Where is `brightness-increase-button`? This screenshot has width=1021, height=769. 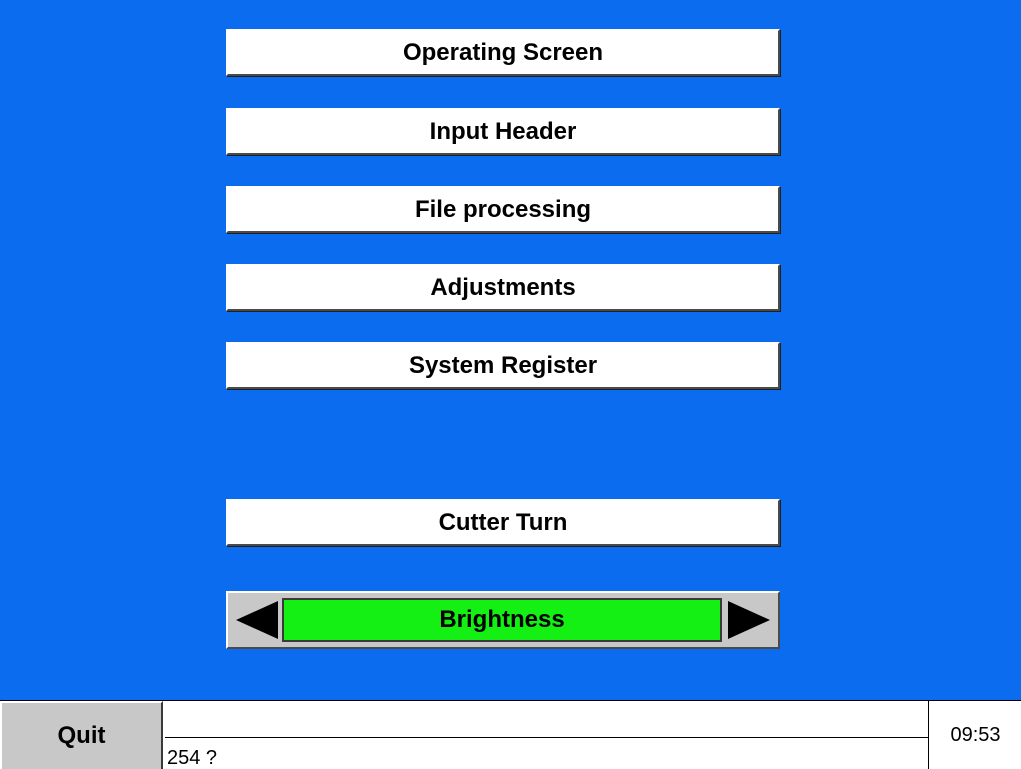 brightness-increase-button is located at coordinates (750, 620).